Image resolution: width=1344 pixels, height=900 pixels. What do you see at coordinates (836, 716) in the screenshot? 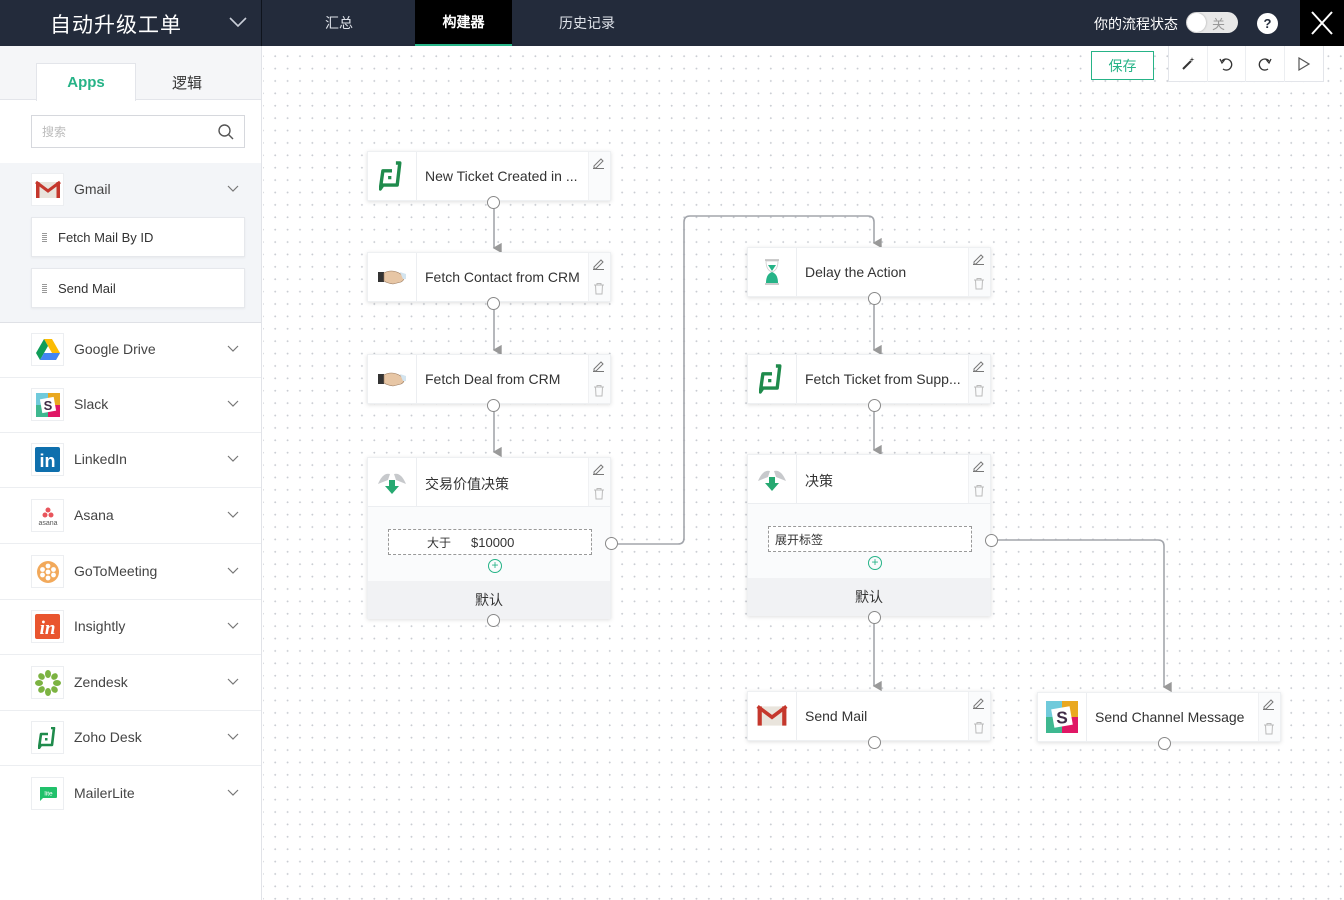
I see `node-label: Send Mail` at bounding box center [836, 716].